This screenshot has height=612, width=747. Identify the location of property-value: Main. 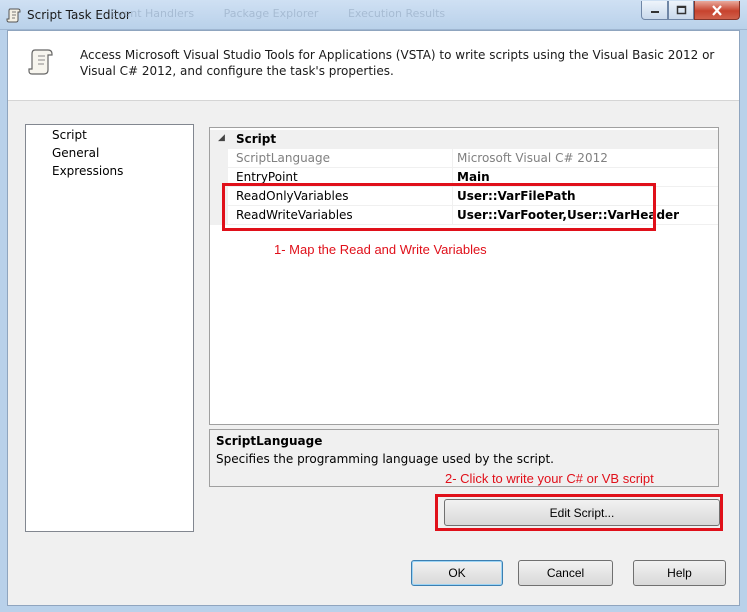
(473, 177).